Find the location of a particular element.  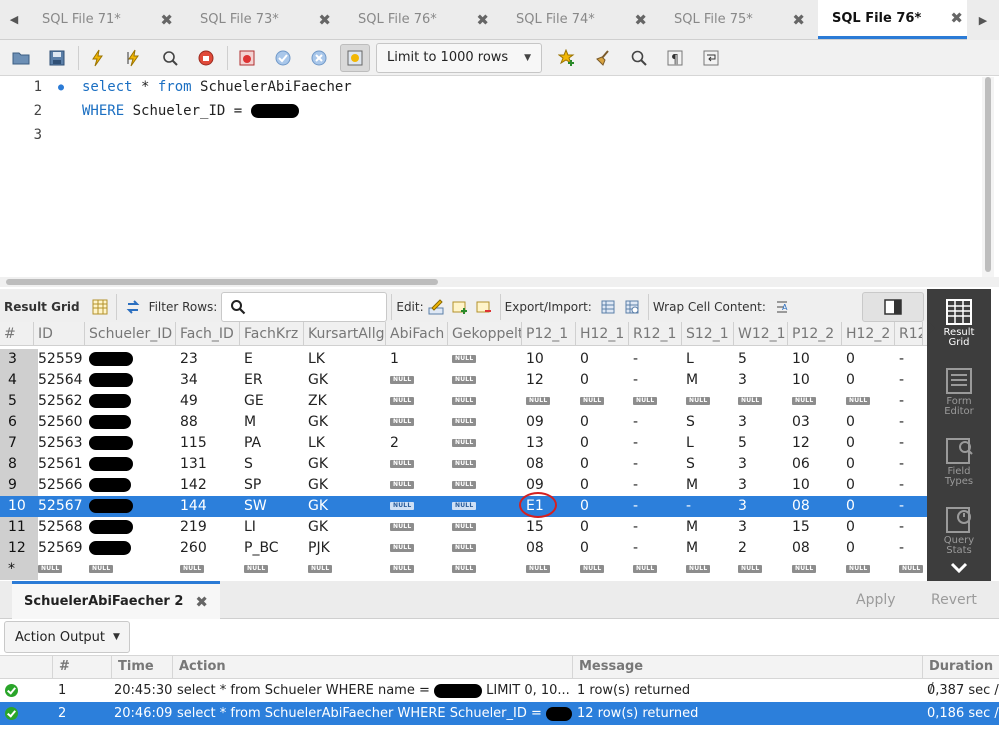

column-header: P12_1 is located at coordinates (549, 334).